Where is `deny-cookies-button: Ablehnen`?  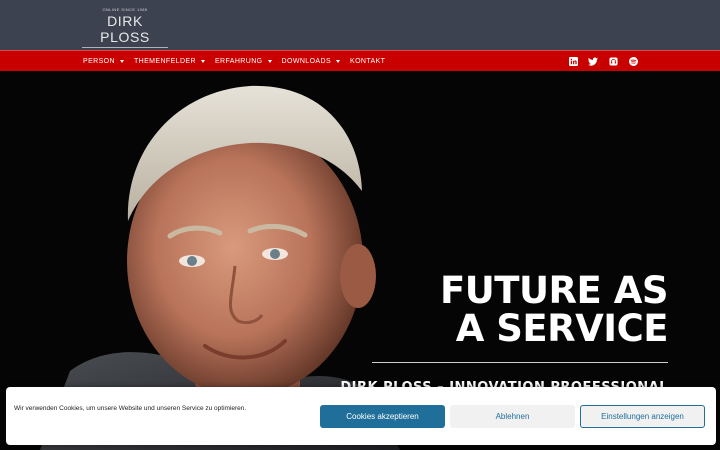
deny-cookies-button: Ablehnen is located at coordinates (512, 416).